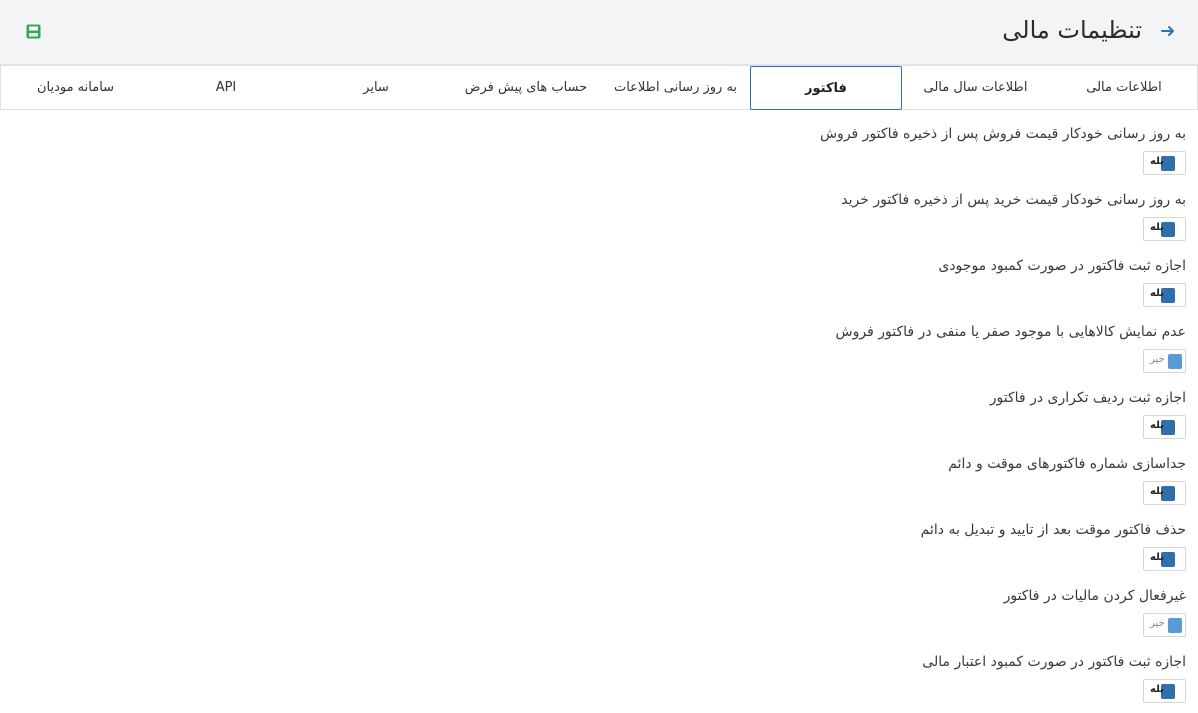  I want to click on tab-default-accounts: حساب های پیش فرض, so click(526, 88).